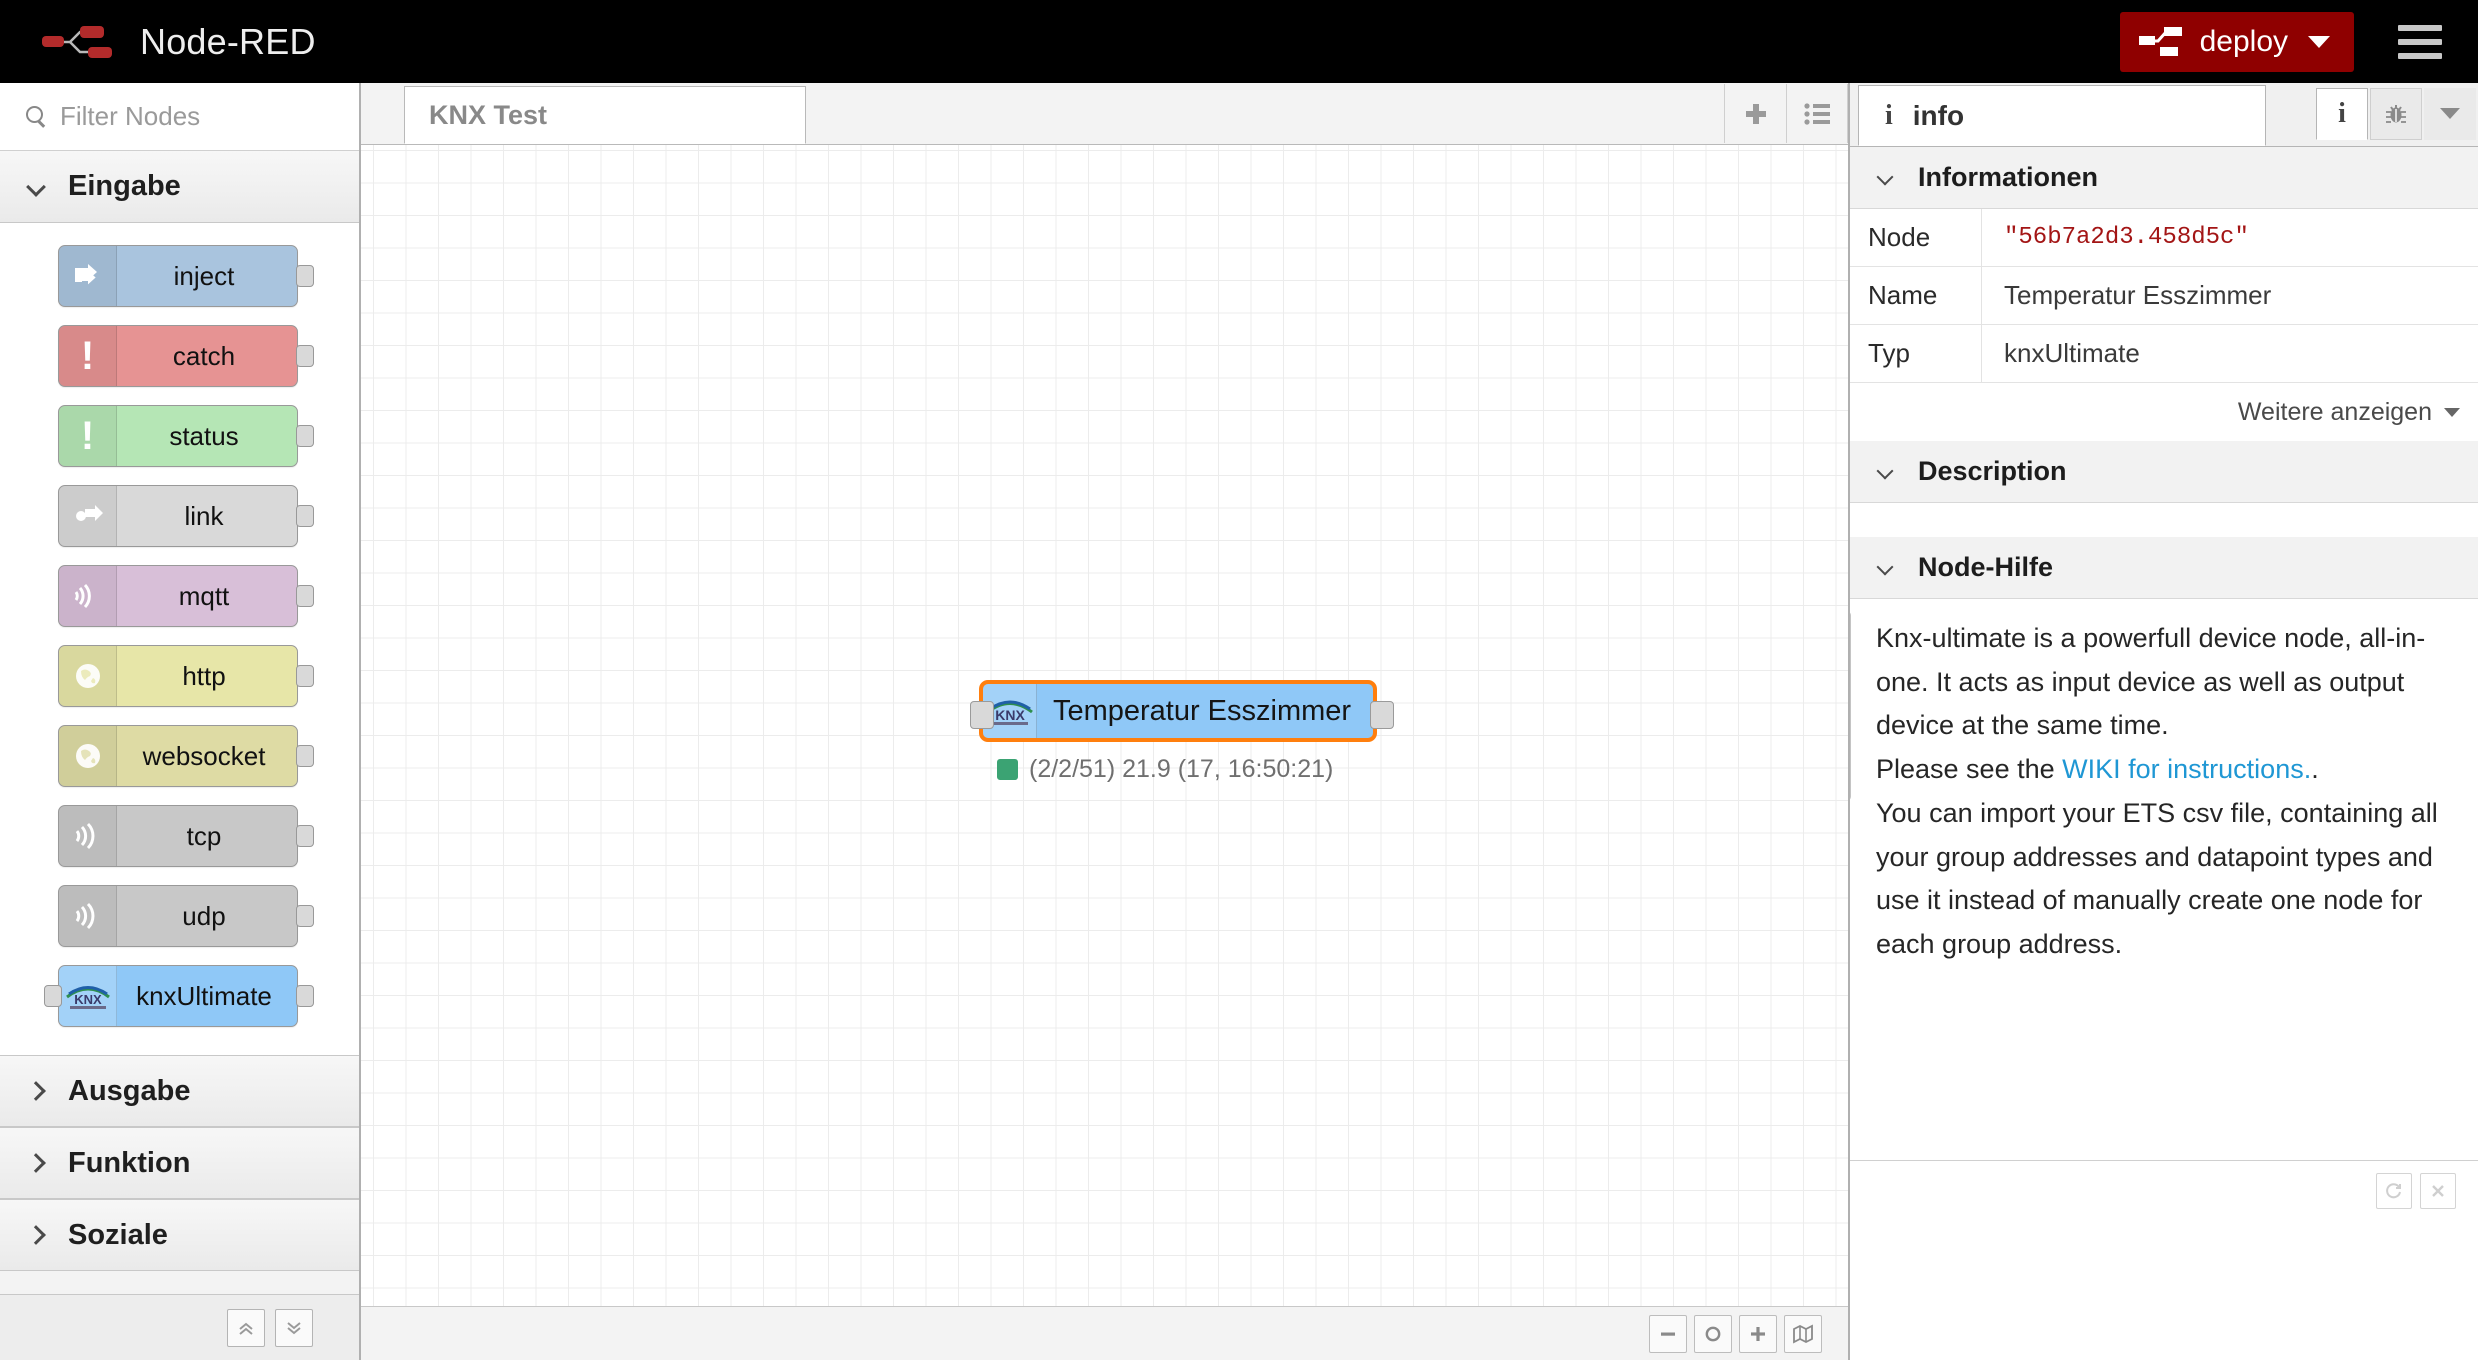 The width and height of the screenshot is (2478, 1360). I want to click on palette-node-tcp: tcp, so click(178, 836).